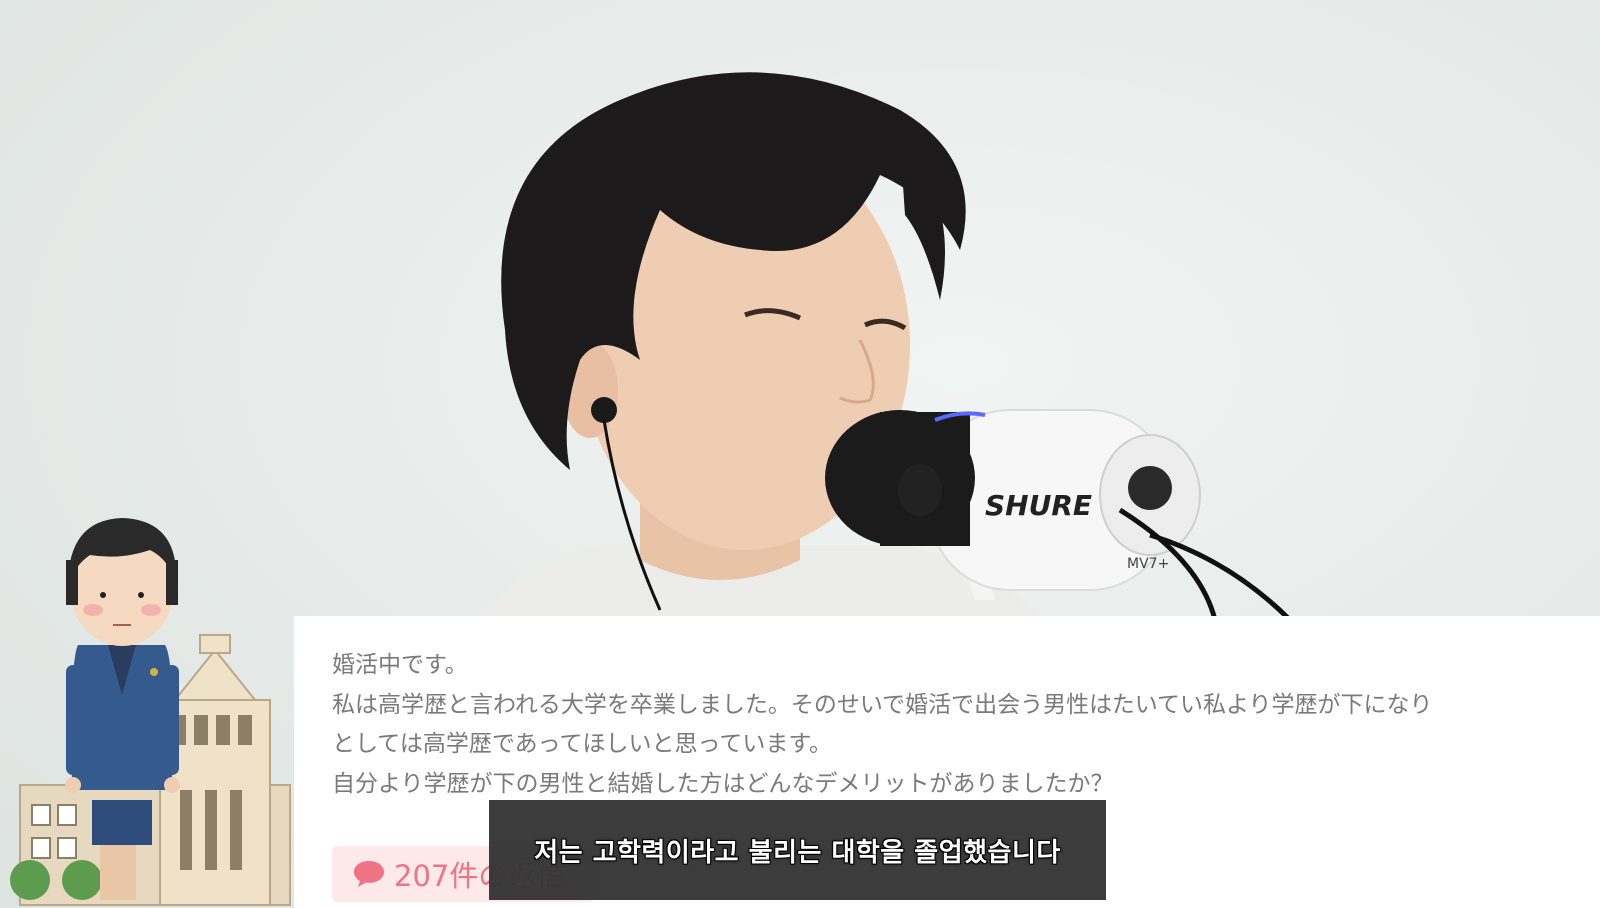  What do you see at coordinates (723, 783) in the screenshot?
I see `post-line: 自分より学歴が下の男性と結婚した方はどんなデメリットがありましたか？` at bounding box center [723, 783].